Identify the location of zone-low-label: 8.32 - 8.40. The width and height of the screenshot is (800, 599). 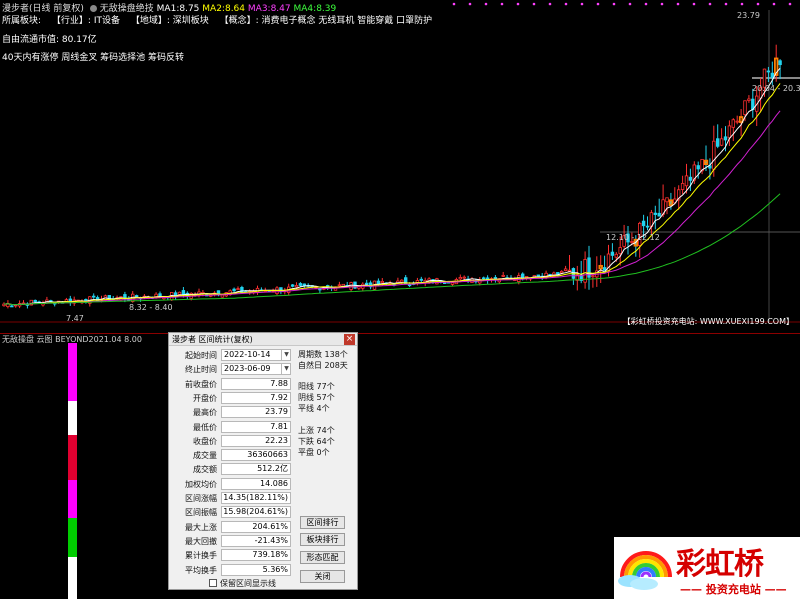
(151, 307).